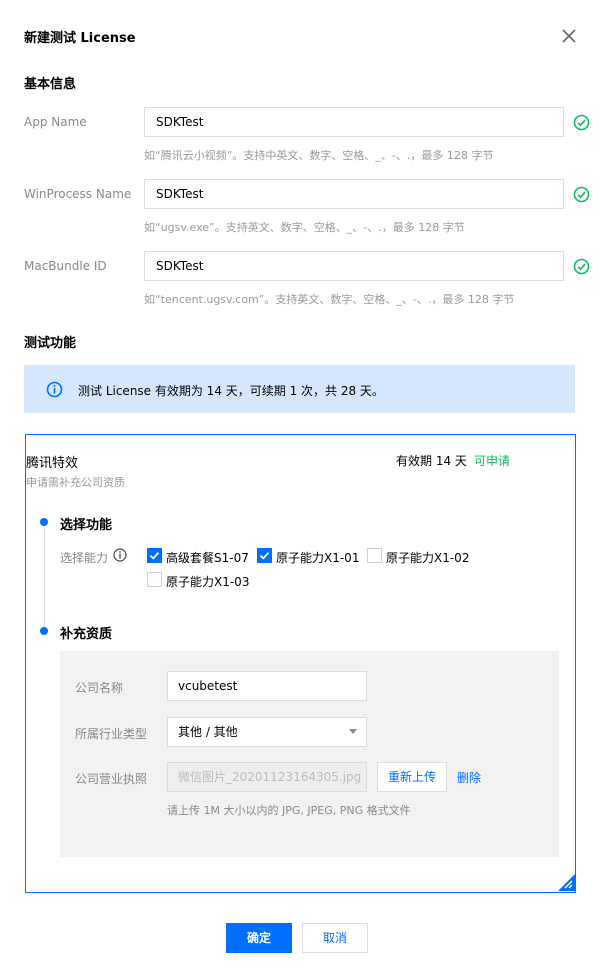 The image size is (600, 978). I want to click on option-label: 高级套餐S1-07, so click(207, 557).